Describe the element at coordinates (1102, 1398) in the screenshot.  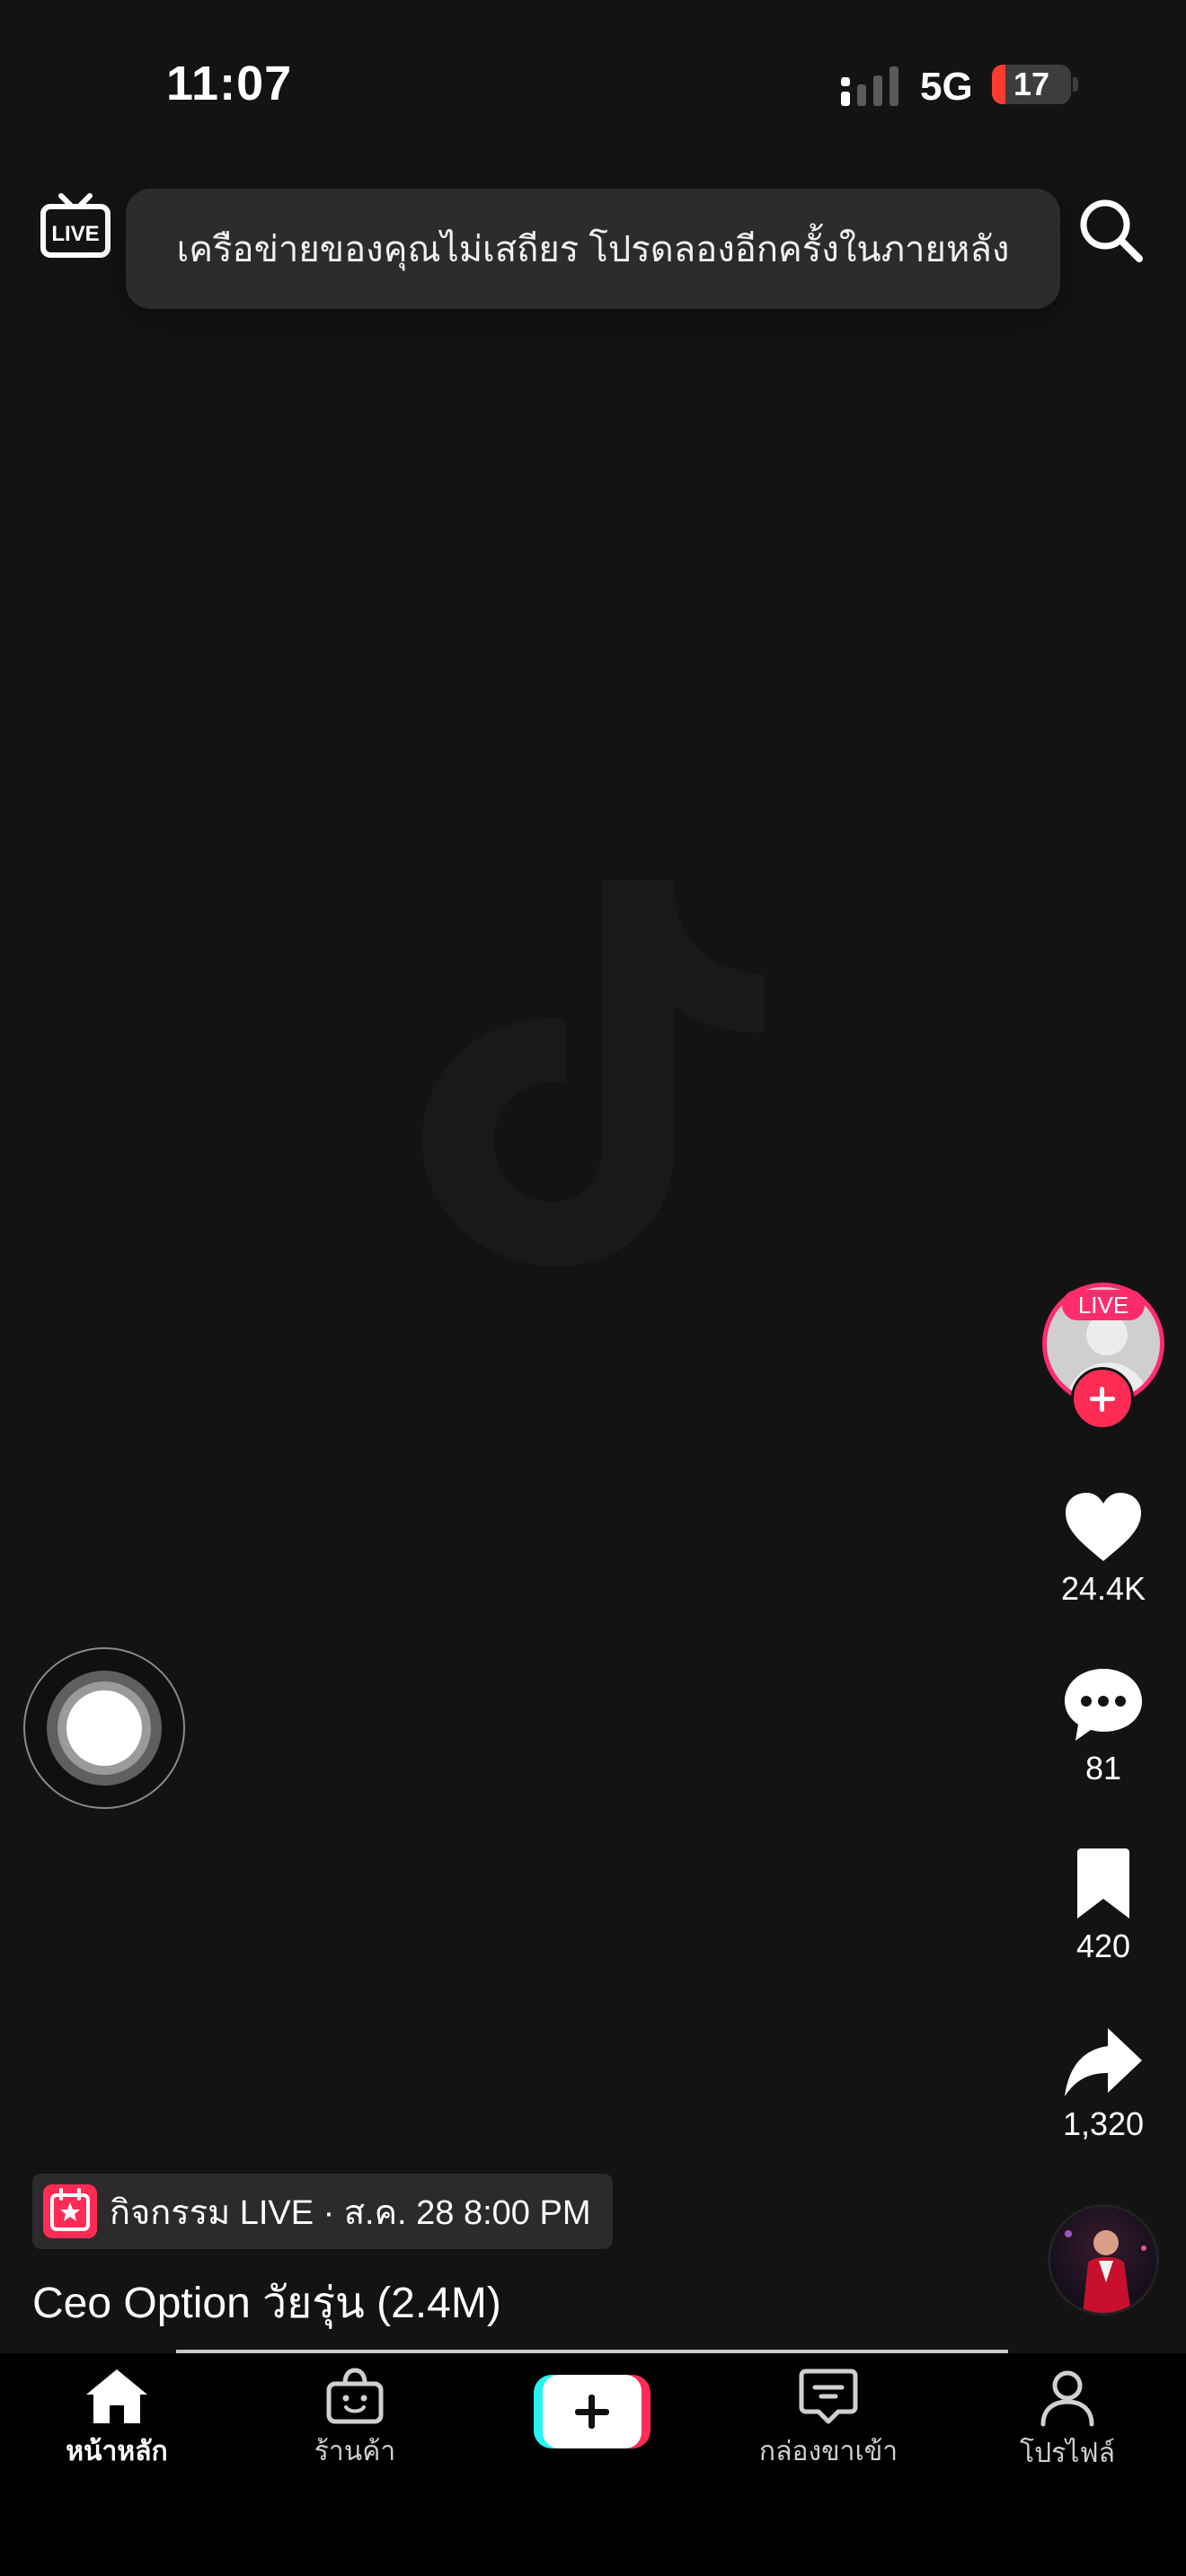
I see `follow-button` at that location.